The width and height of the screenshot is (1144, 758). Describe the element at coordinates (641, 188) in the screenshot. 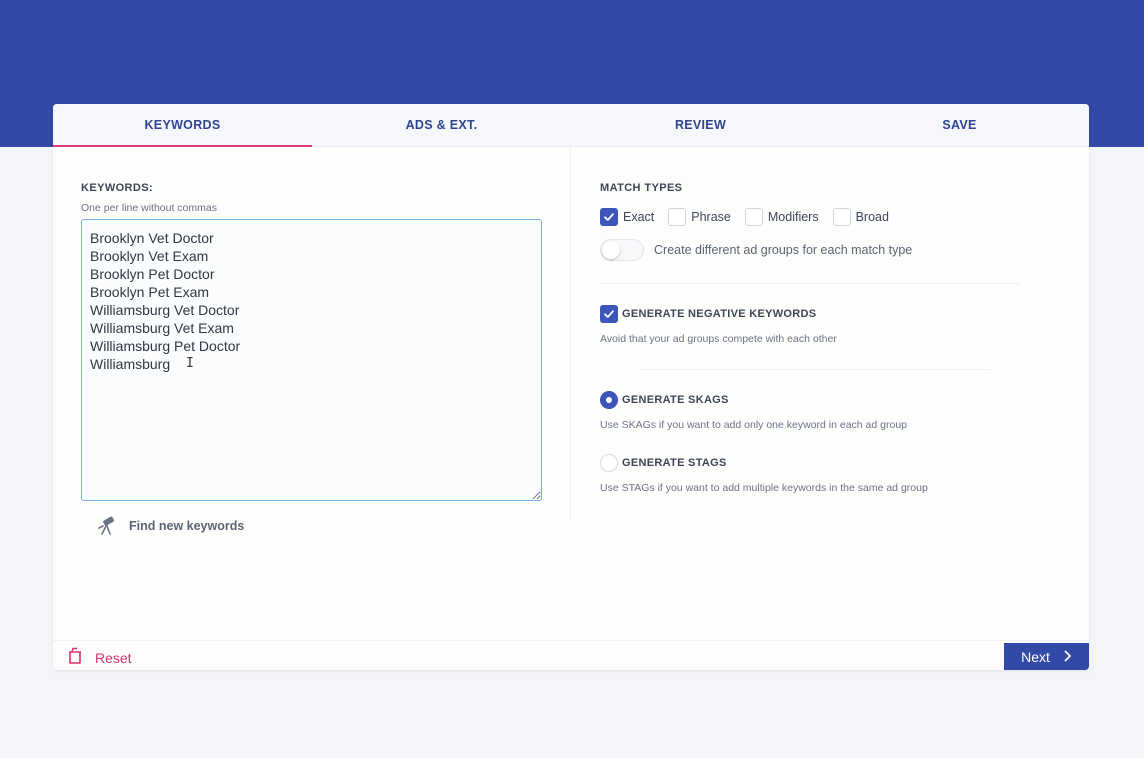

I see `match-types-title: MATCH TYPES` at that location.